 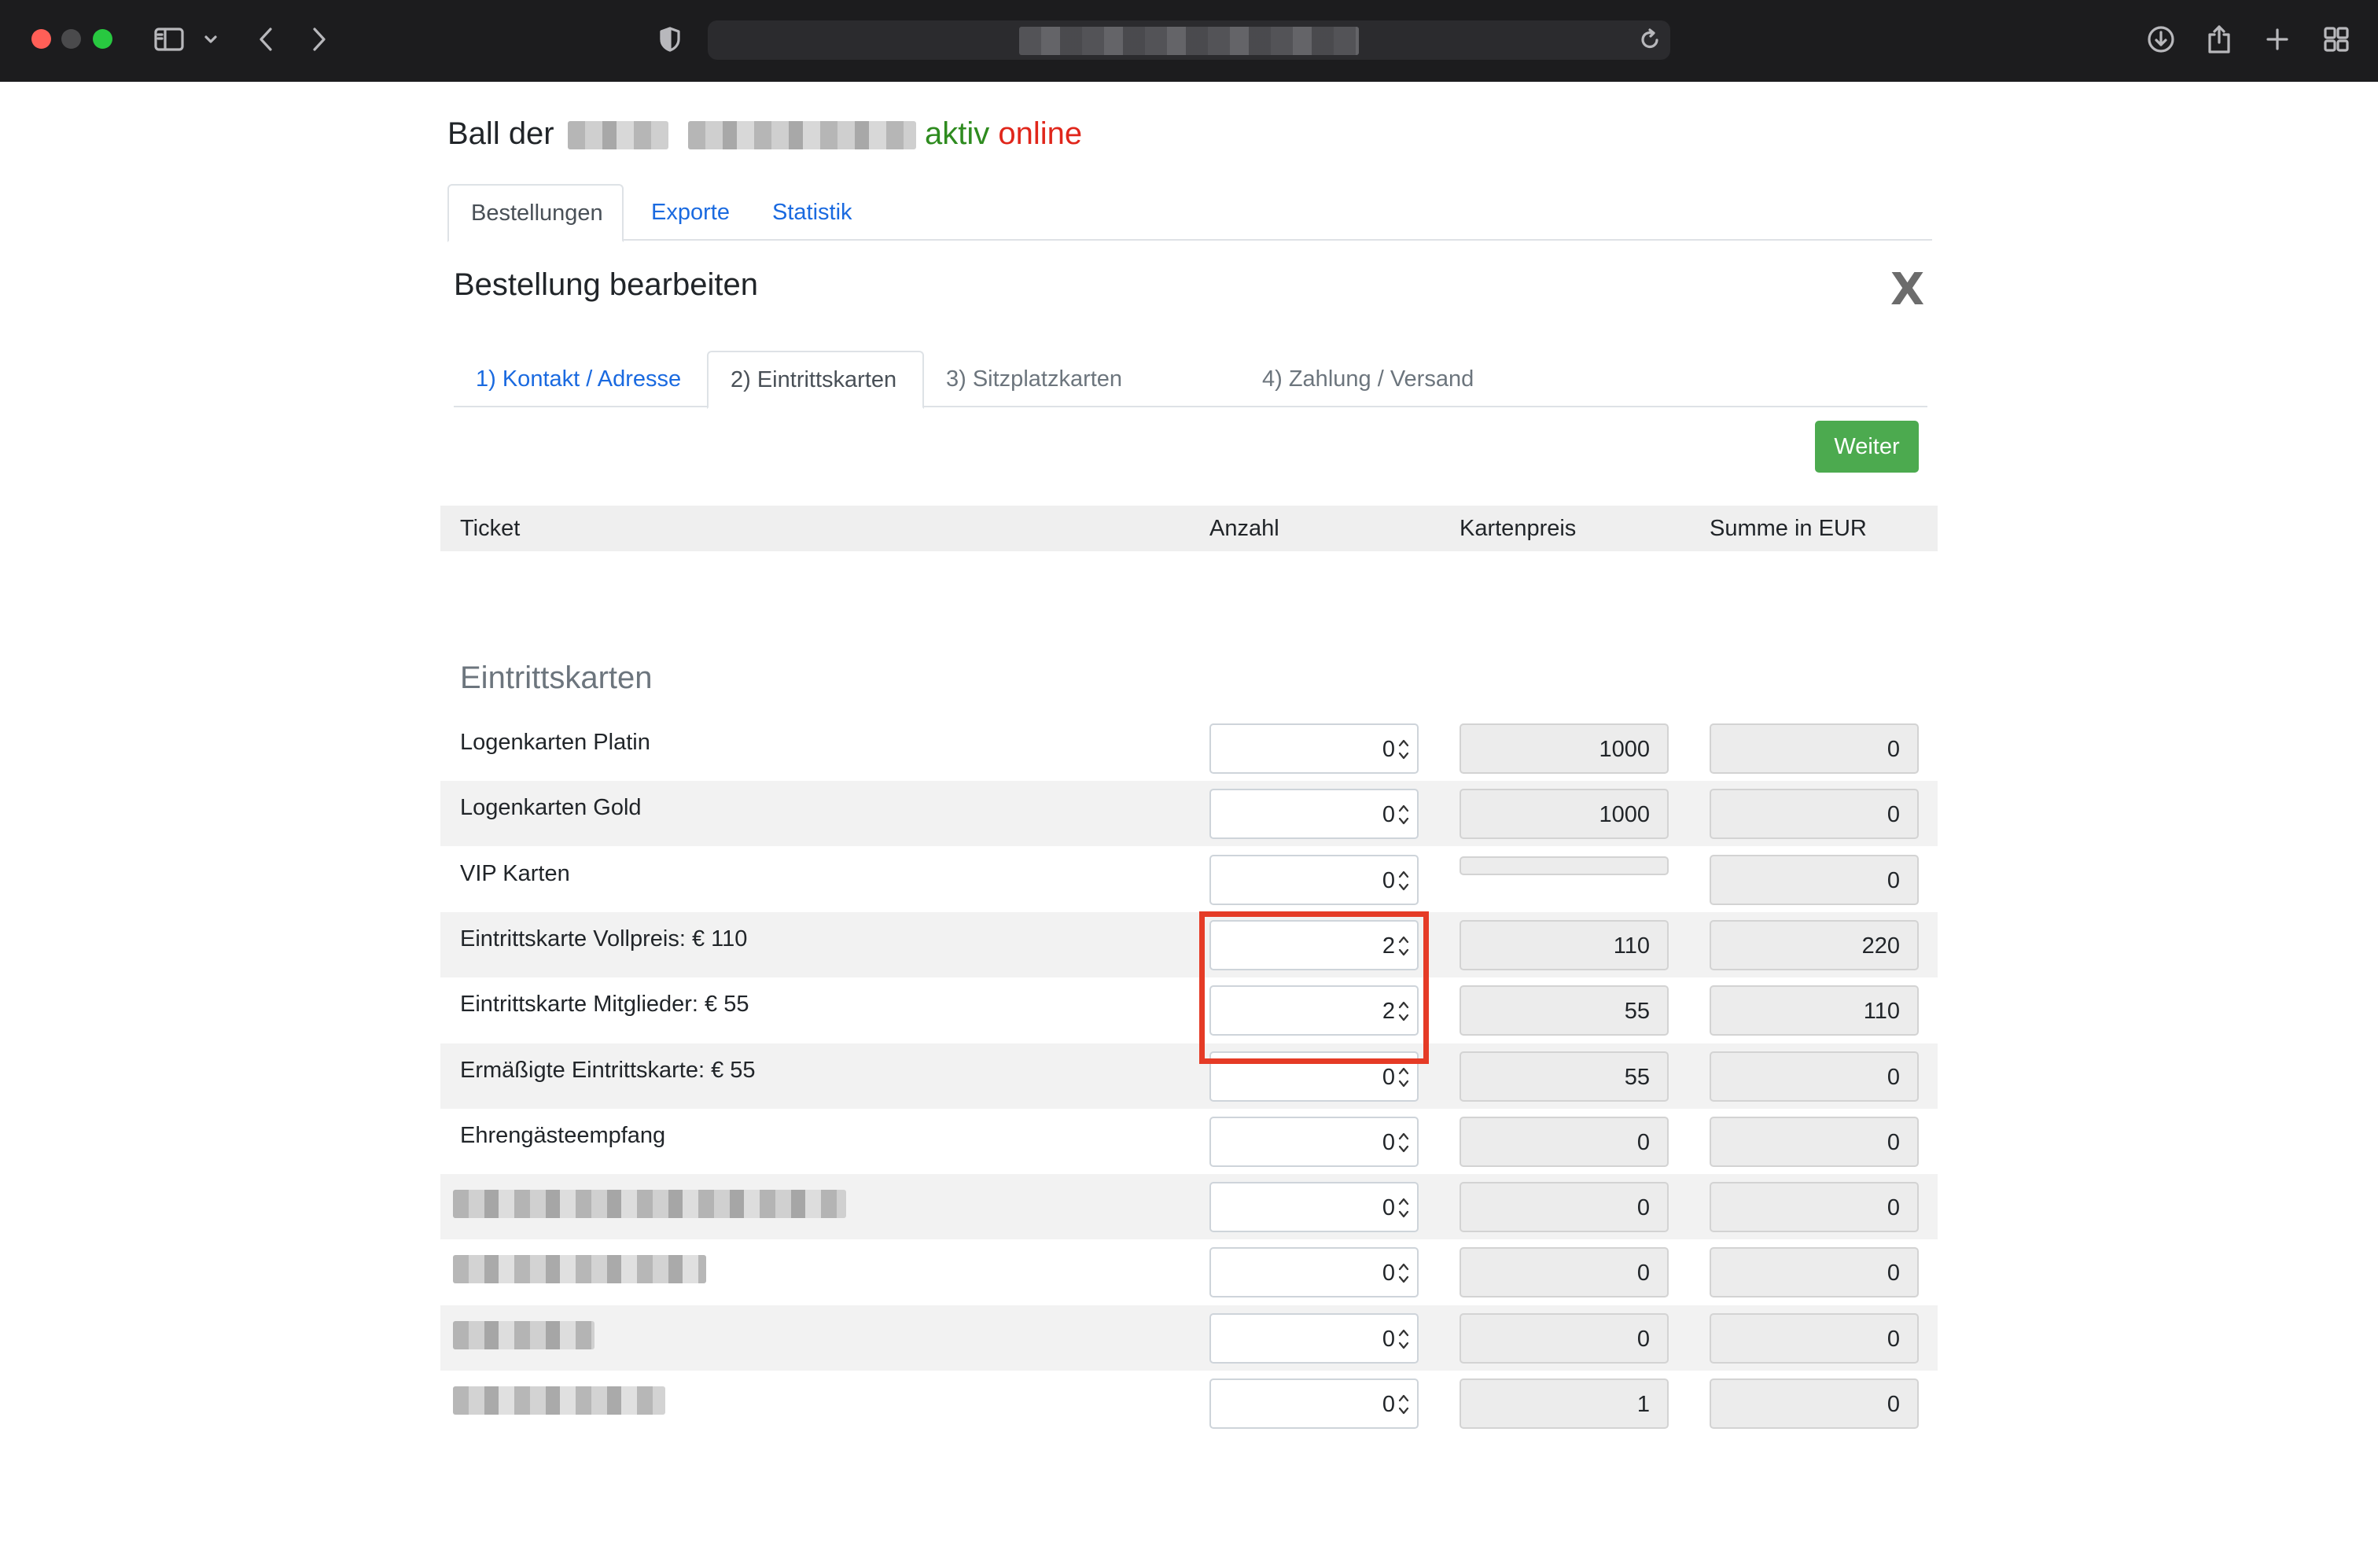 I want to click on tab-sitzplatzkarten: 3) Sitzplatzkarten, so click(x=1034, y=379).